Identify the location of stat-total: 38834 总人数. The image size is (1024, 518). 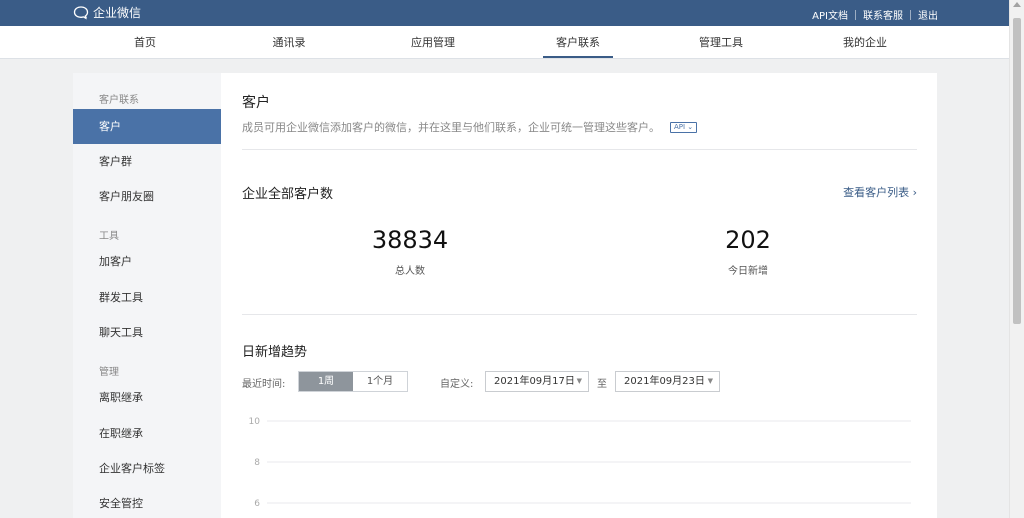
(410, 251).